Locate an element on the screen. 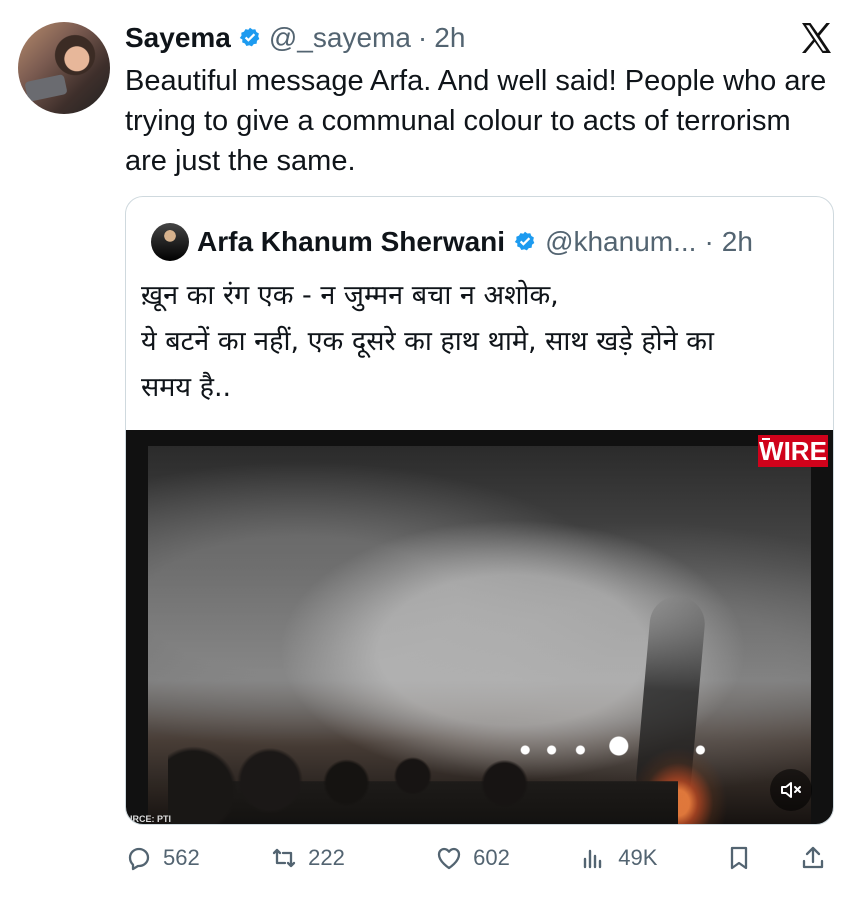 The image size is (850, 900). bookmark-button is located at coordinates (762, 858).